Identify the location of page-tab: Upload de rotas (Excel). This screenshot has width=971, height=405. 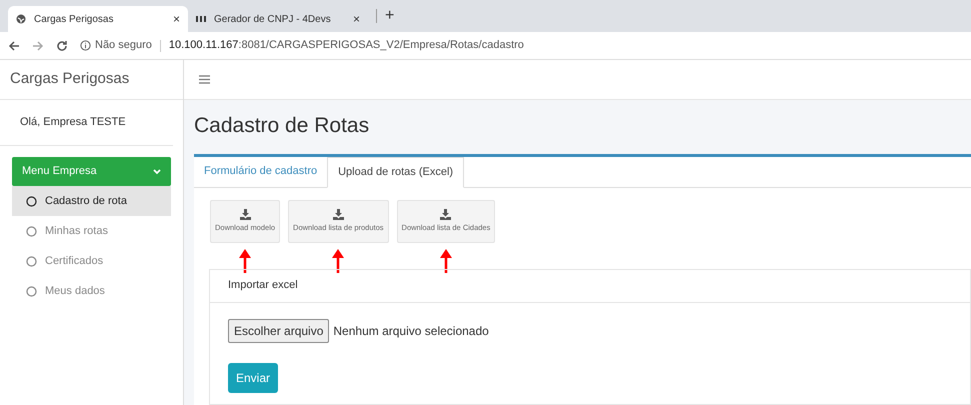
(395, 172).